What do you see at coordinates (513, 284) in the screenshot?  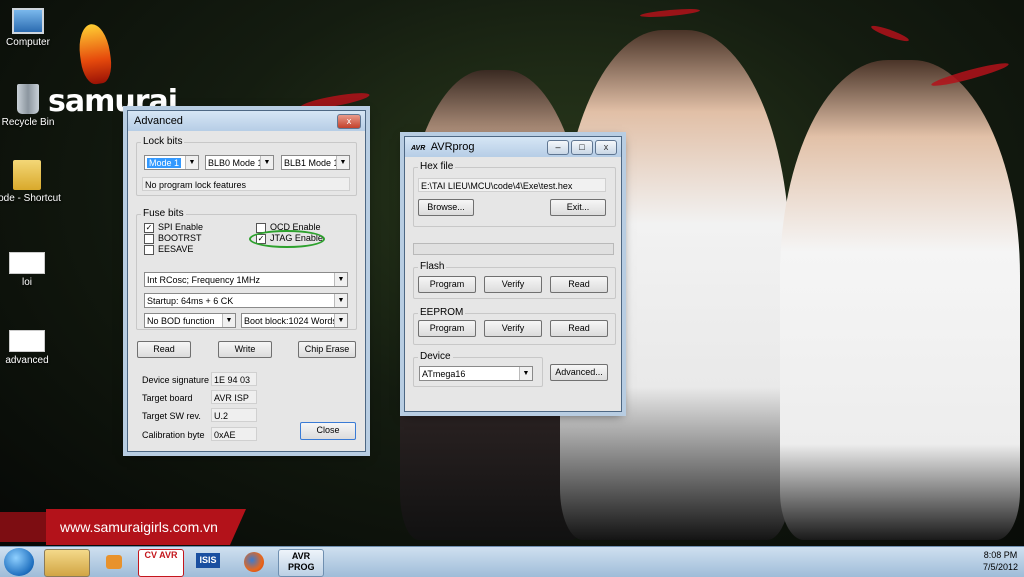 I see `flash-verify-button: Verify` at bounding box center [513, 284].